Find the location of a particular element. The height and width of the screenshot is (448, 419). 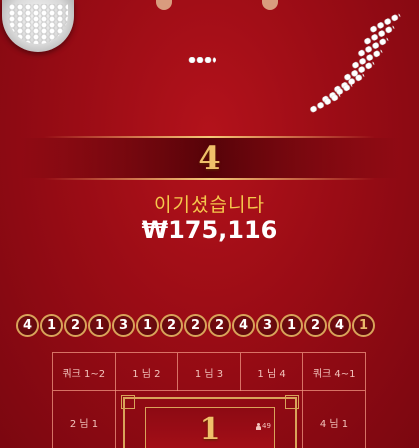

frame-corner-left is located at coordinates (128, 402).